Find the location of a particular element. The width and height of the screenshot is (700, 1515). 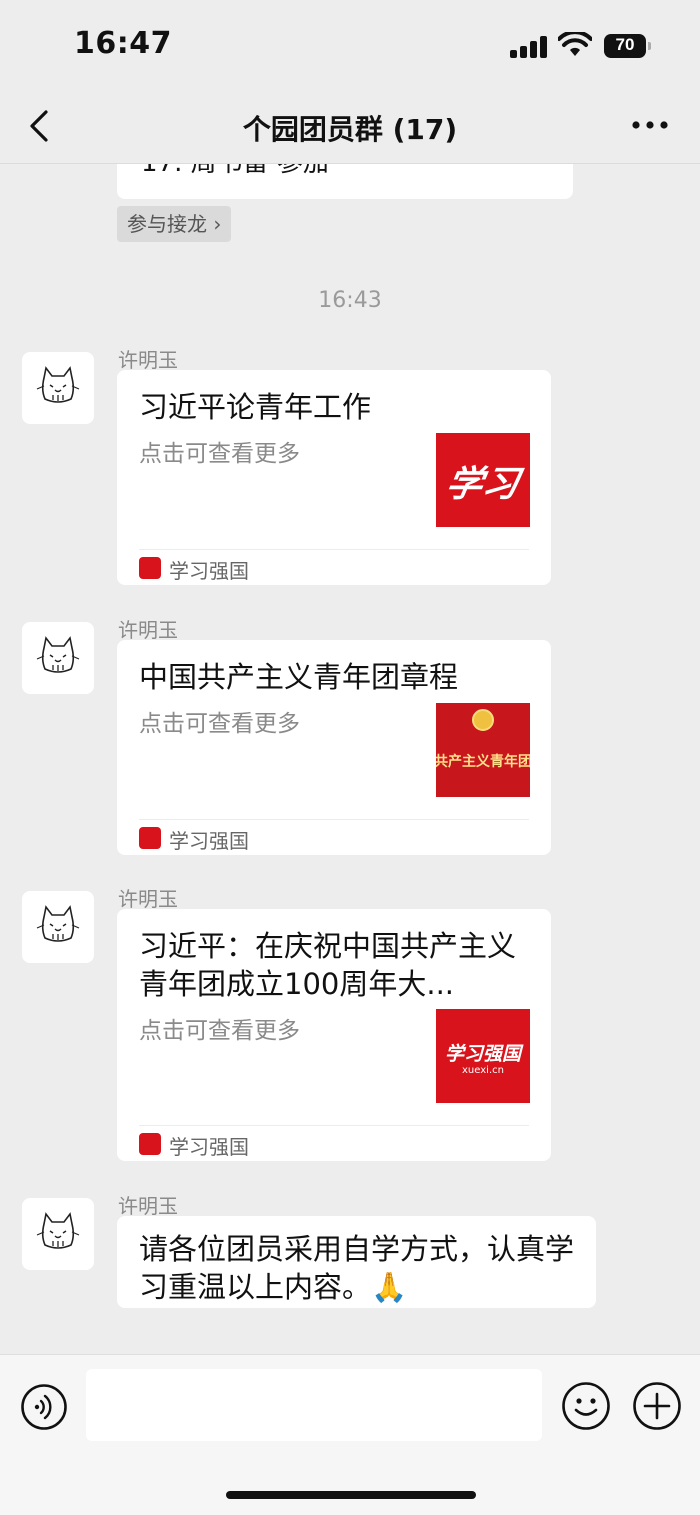

voice-input-icon is located at coordinates (44, 1407).